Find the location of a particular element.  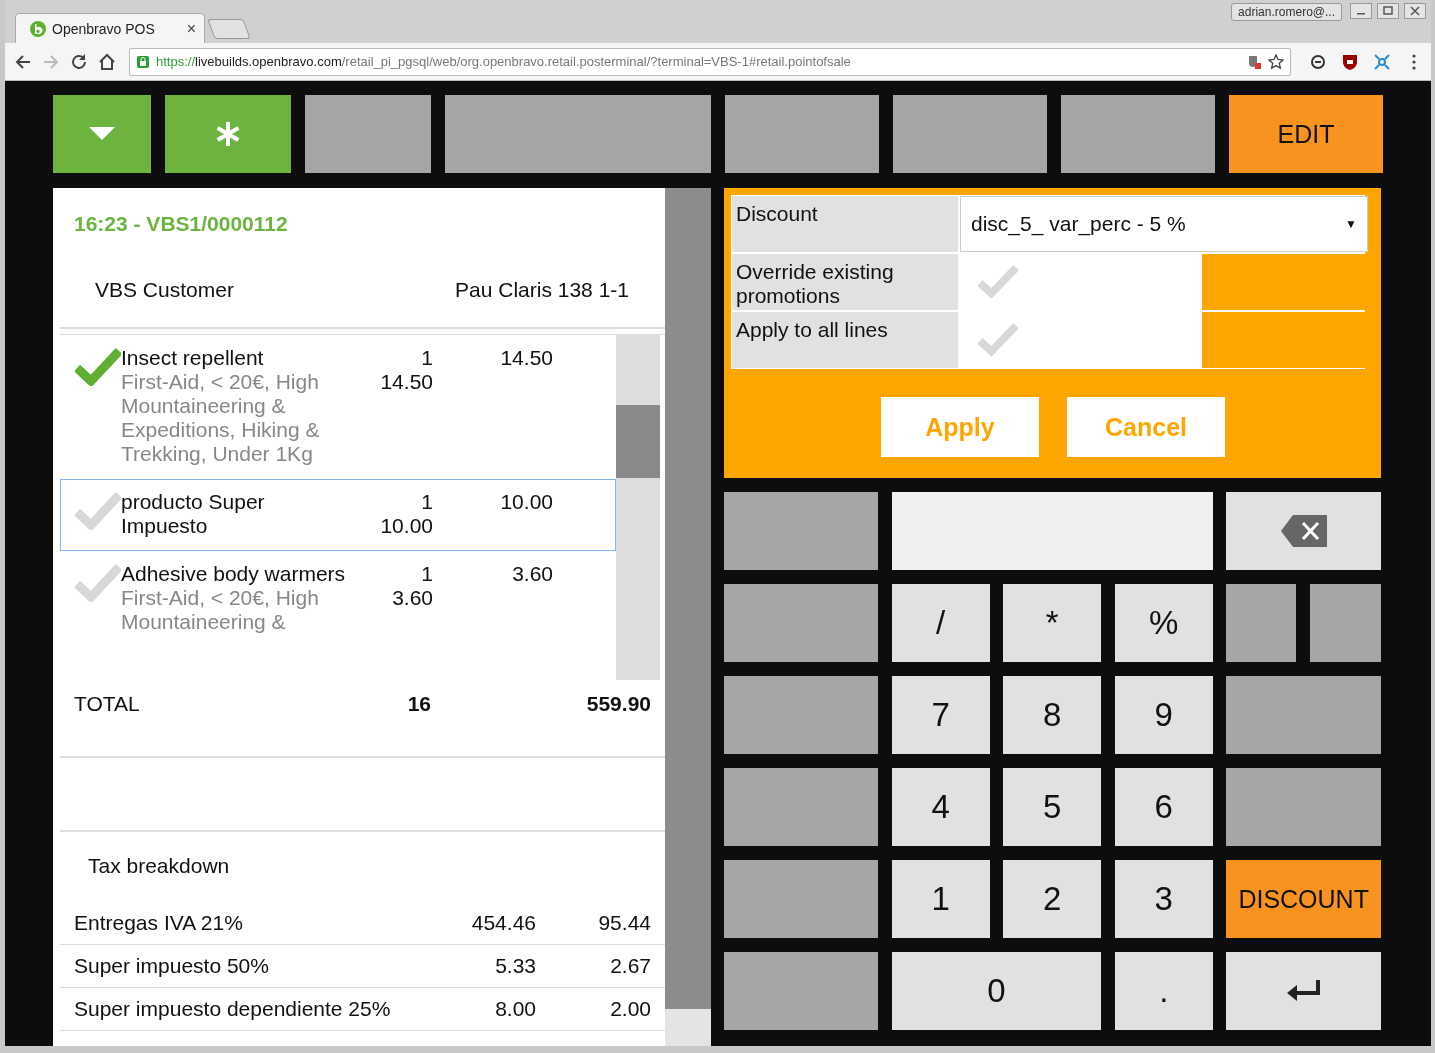

asterisk-icon is located at coordinates (228, 134).